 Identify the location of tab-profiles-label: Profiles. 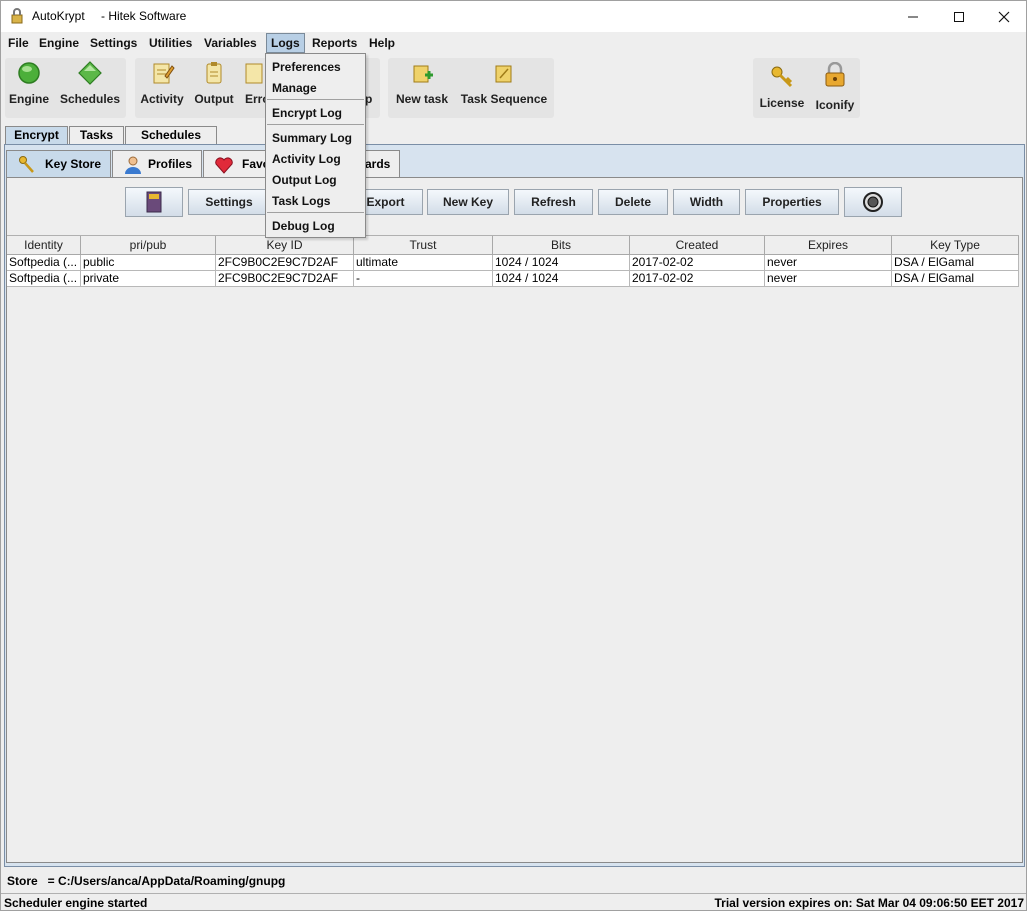
(170, 164).